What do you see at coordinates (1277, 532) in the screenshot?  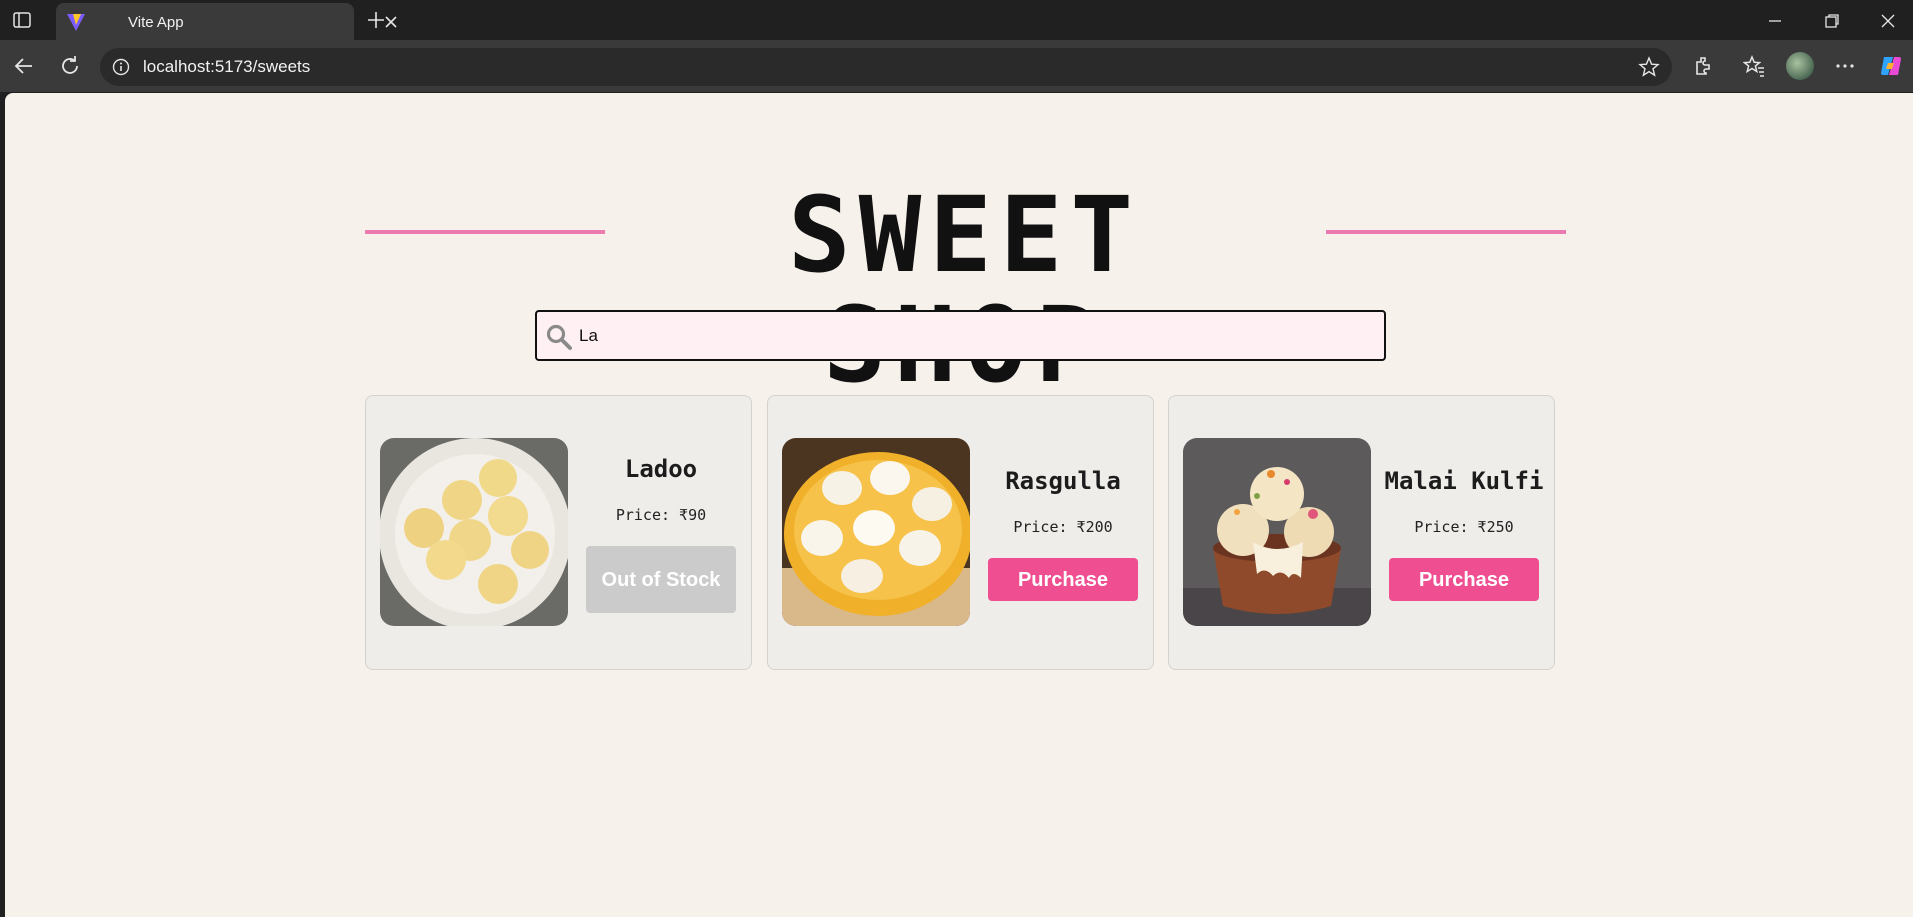 I see `malai-kulfi-image` at bounding box center [1277, 532].